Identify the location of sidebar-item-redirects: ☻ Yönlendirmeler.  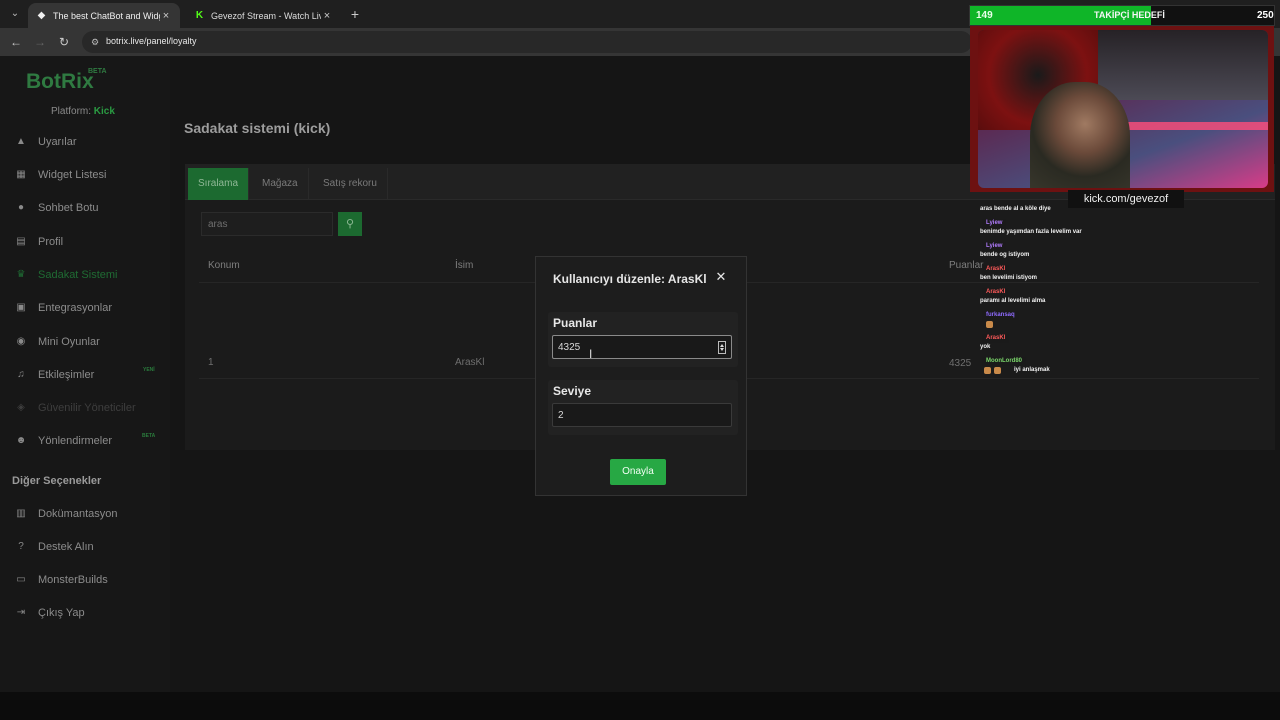
(63, 441).